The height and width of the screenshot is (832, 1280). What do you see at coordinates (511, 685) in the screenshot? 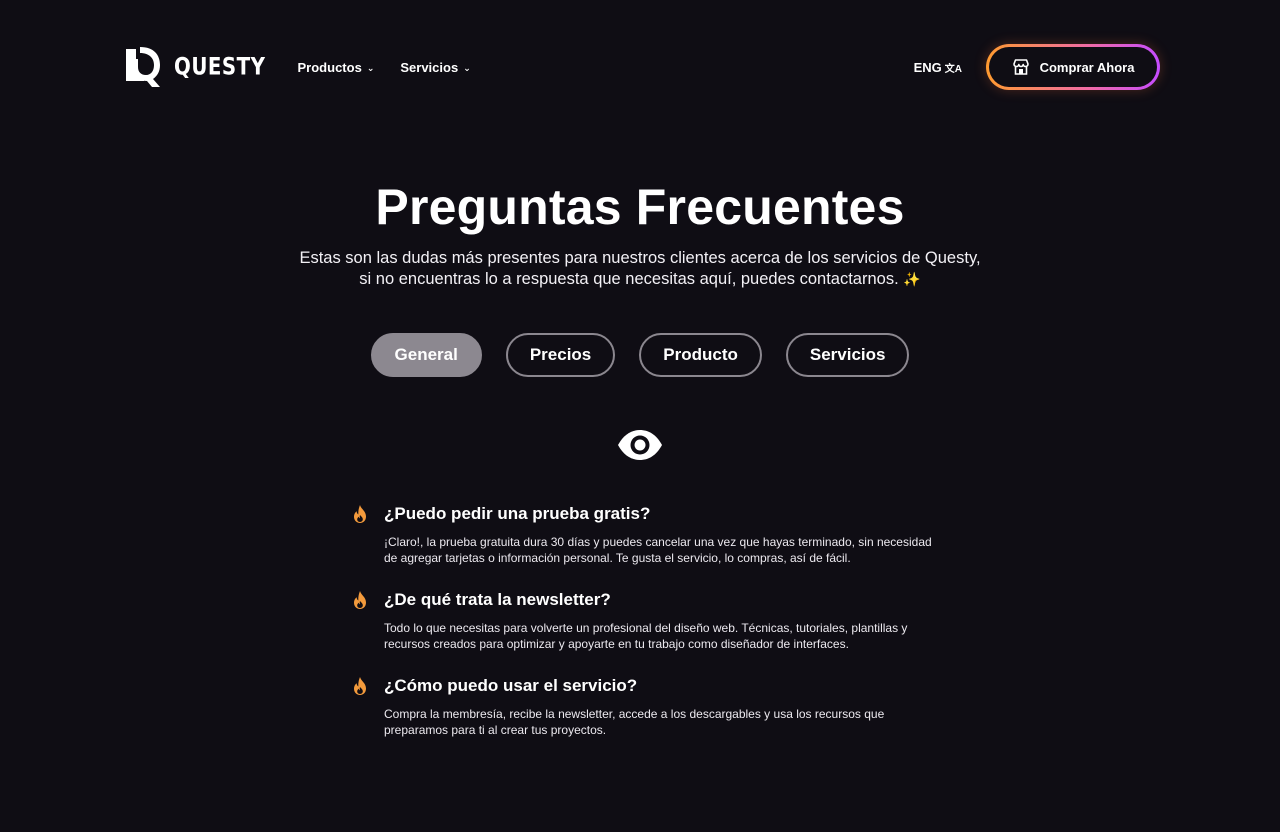
I see `faq-question: ¿Cómo puedo usar el servicio?` at bounding box center [511, 685].